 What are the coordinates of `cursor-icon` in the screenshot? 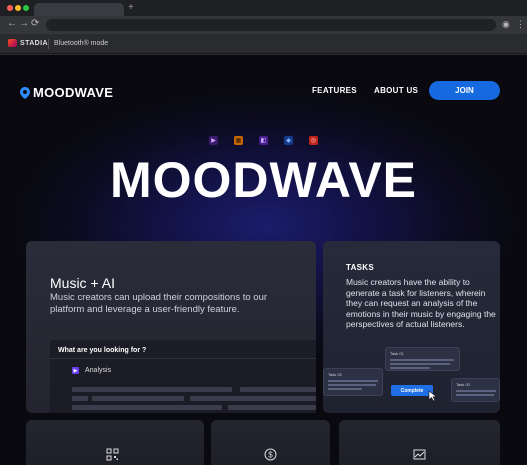 It's located at (433, 396).